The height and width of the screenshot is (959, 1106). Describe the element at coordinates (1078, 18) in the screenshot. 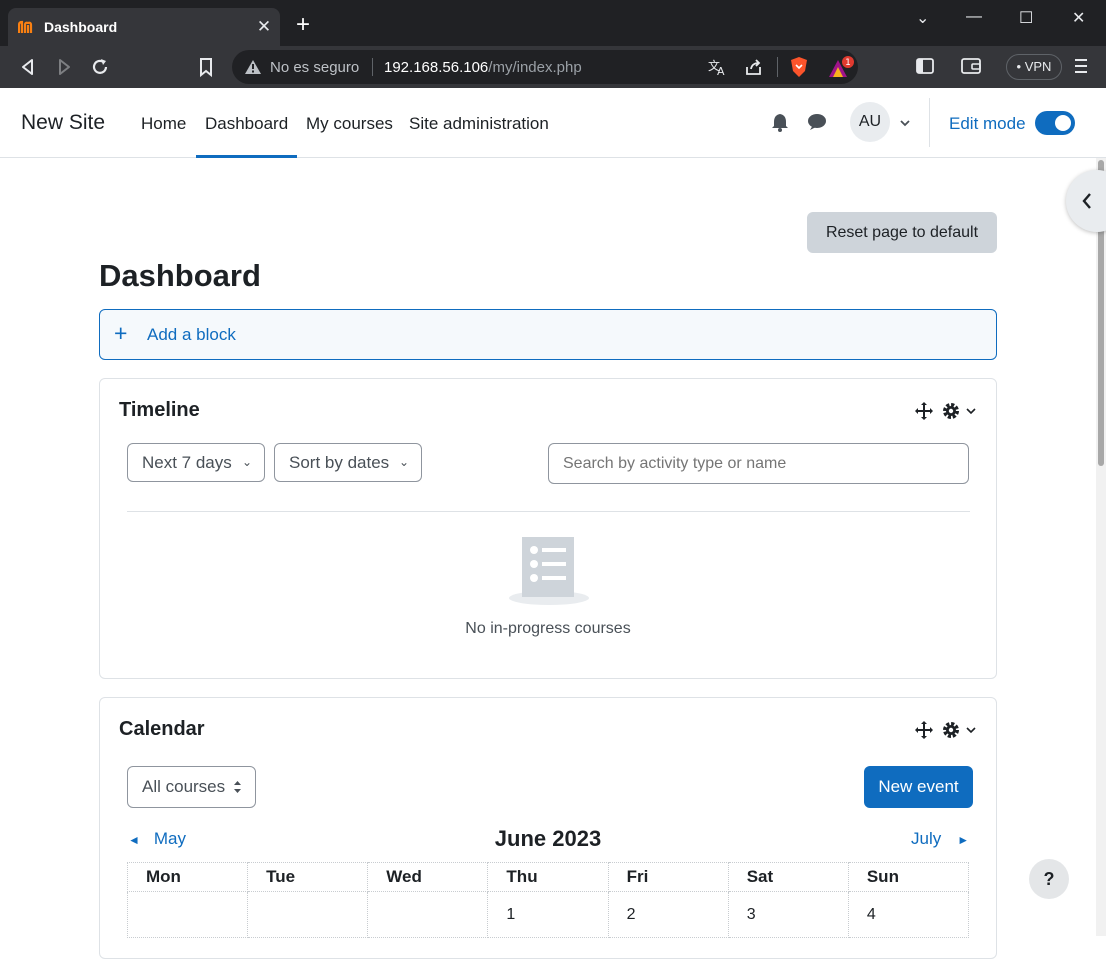

I see `close-window-icon: ✕` at that location.